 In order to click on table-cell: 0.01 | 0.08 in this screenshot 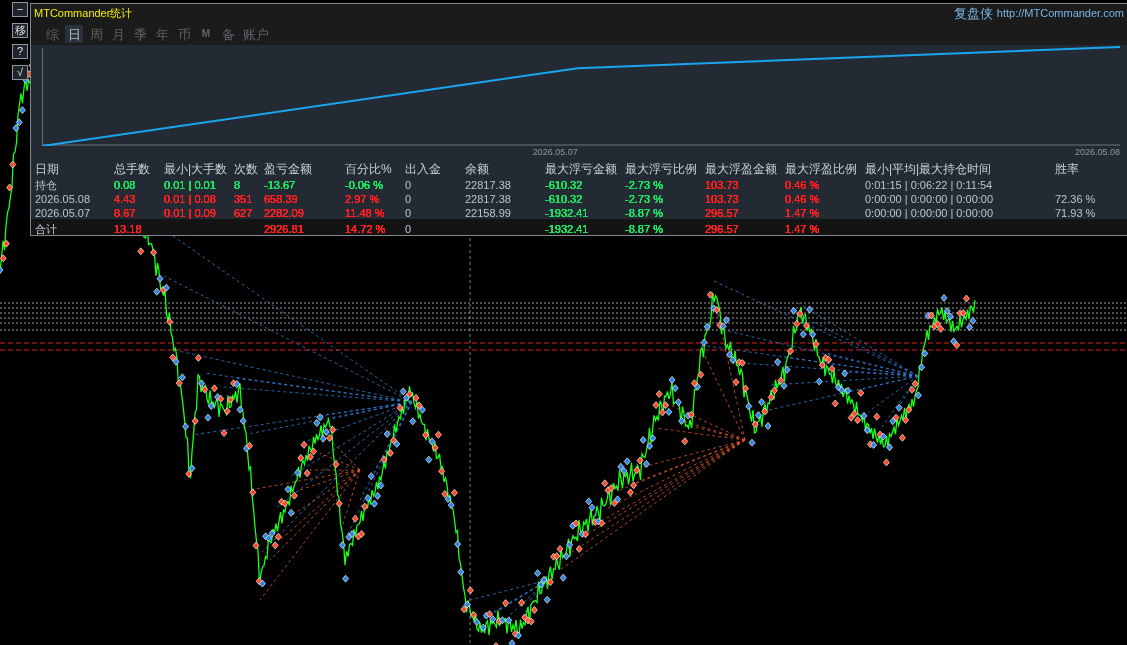, I will do `click(190, 199)`.